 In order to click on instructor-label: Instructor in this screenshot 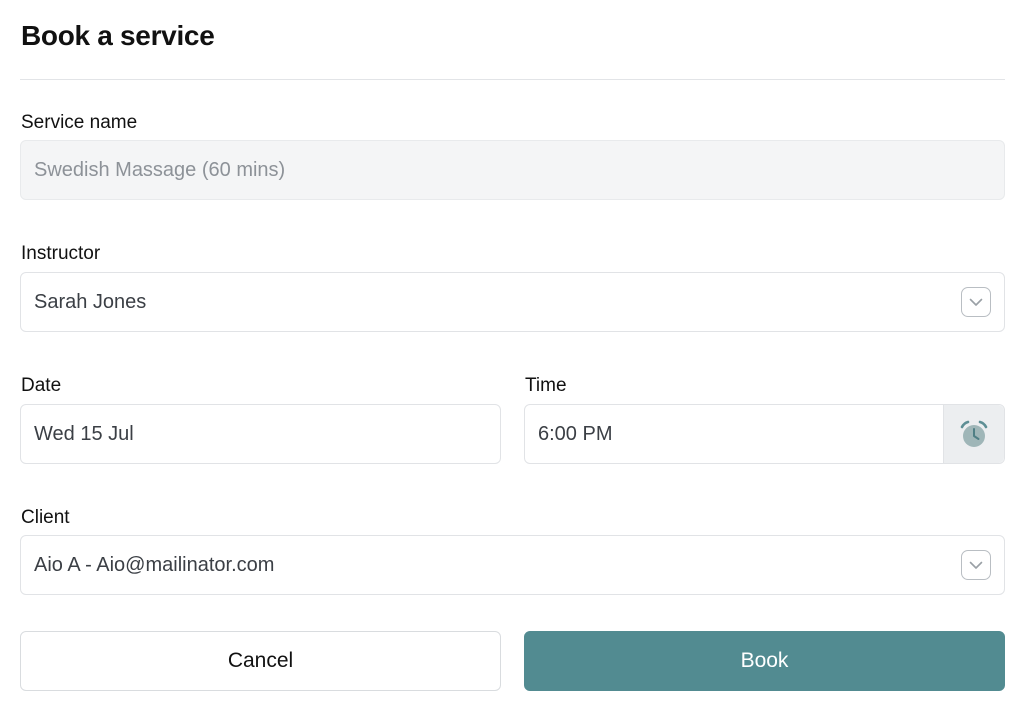, I will do `click(61, 253)`.